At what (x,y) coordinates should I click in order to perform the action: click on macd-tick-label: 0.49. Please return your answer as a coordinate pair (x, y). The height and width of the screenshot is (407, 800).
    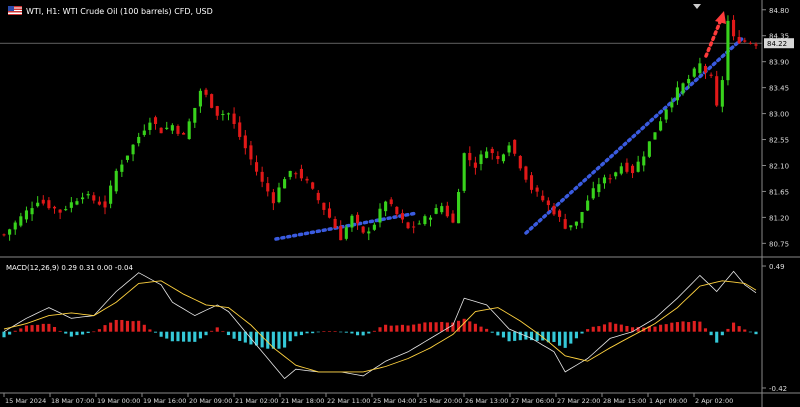
    Looking at the image, I should click on (777, 267).